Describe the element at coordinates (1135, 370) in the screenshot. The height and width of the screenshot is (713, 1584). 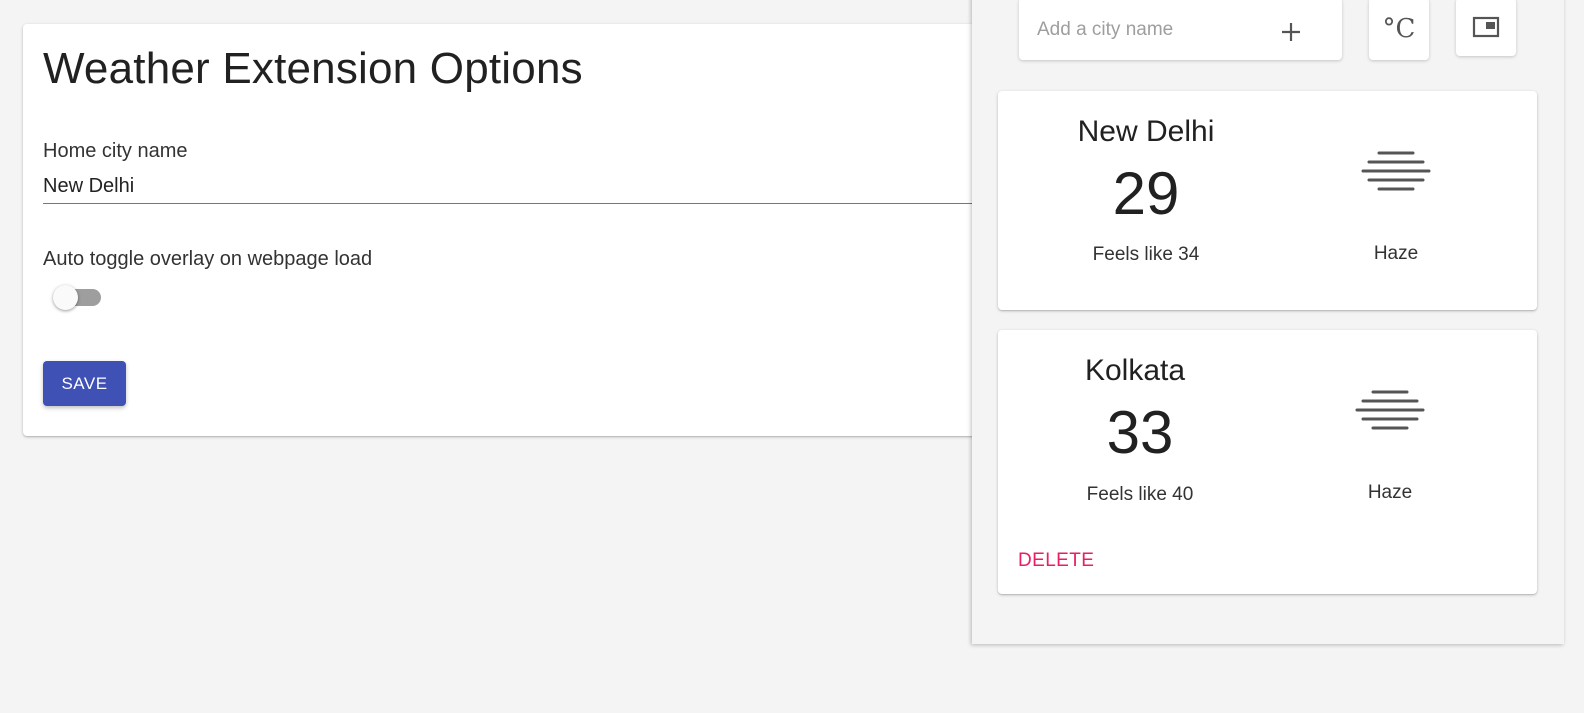
I see `city-name: Kolkata` at that location.